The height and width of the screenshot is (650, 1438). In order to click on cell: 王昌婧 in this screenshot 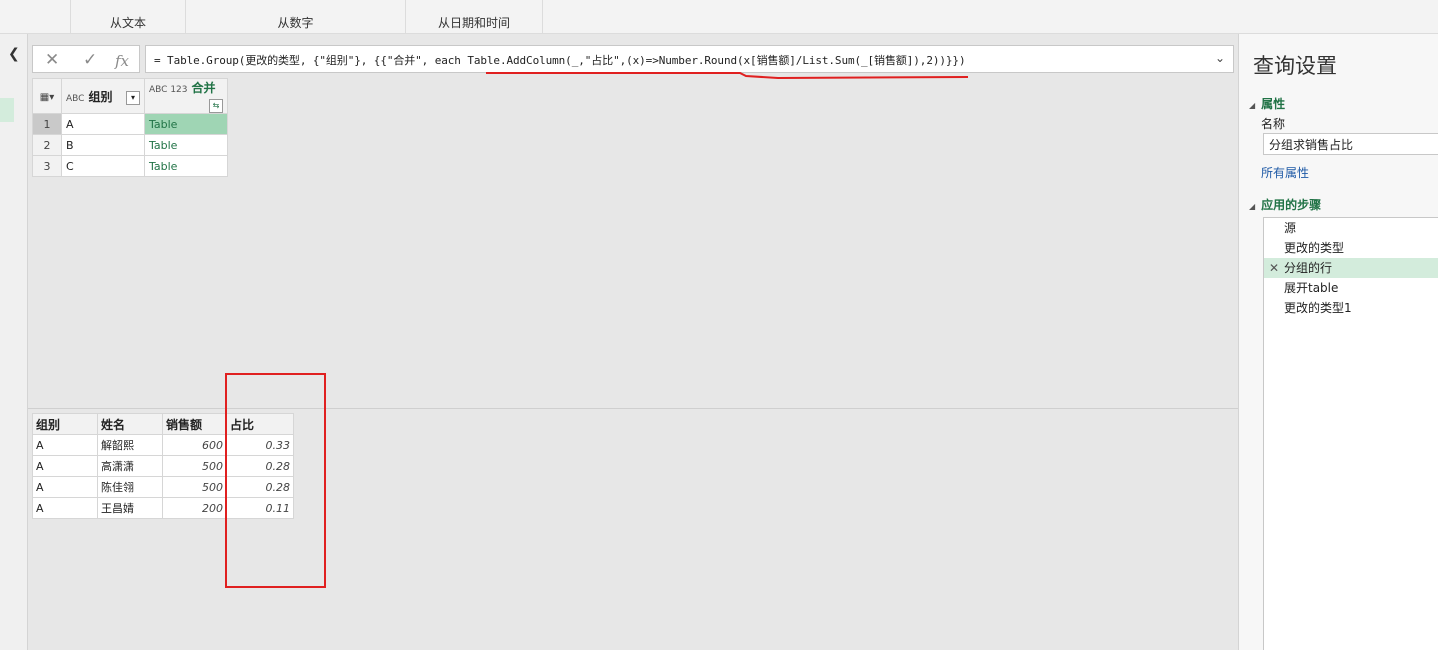, I will do `click(130, 508)`.